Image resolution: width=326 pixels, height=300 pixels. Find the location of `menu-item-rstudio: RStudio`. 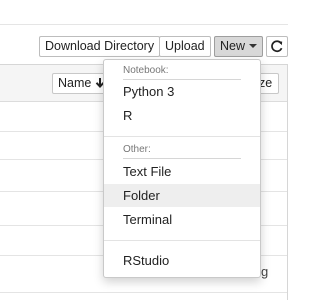

menu-item-rstudio: RStudio is located at coordinates (182, 260).